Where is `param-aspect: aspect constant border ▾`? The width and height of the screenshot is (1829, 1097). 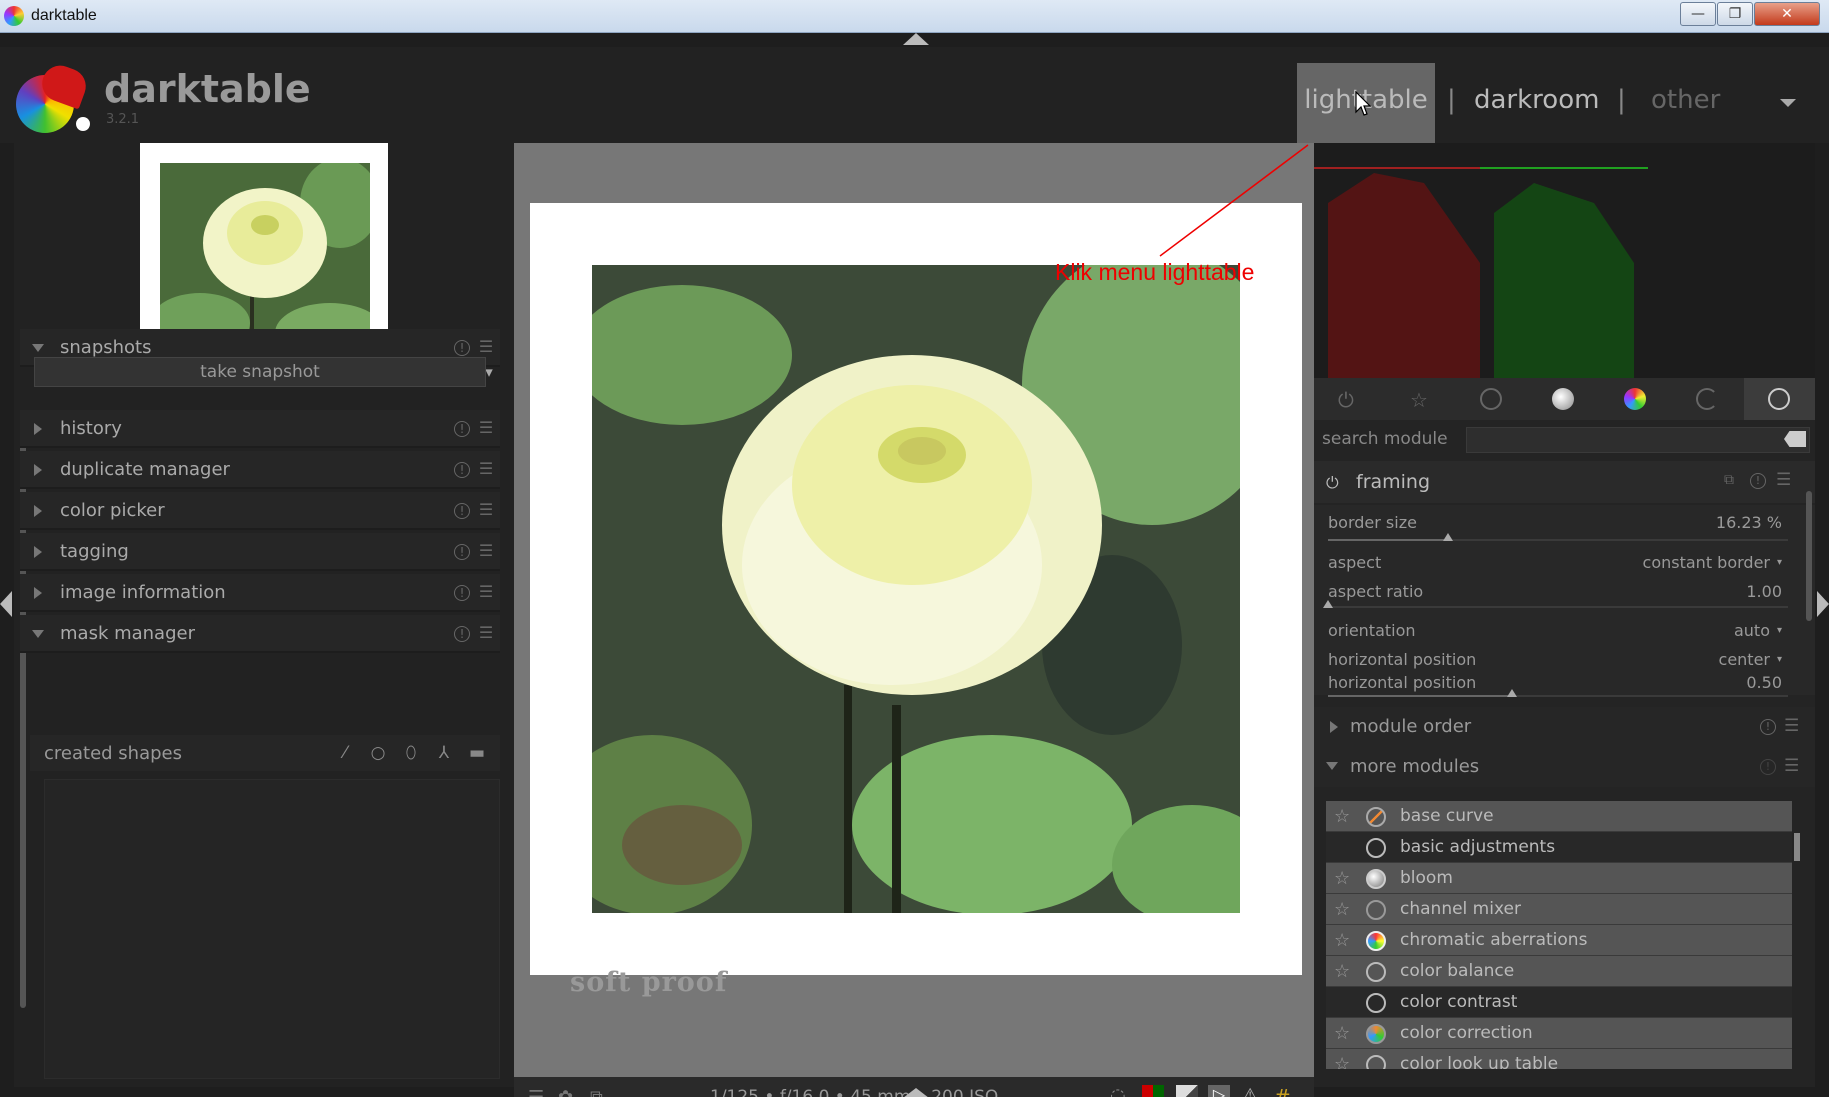
param-aspect: aspect constant border ▾ is located at coordinates (1558, 563).